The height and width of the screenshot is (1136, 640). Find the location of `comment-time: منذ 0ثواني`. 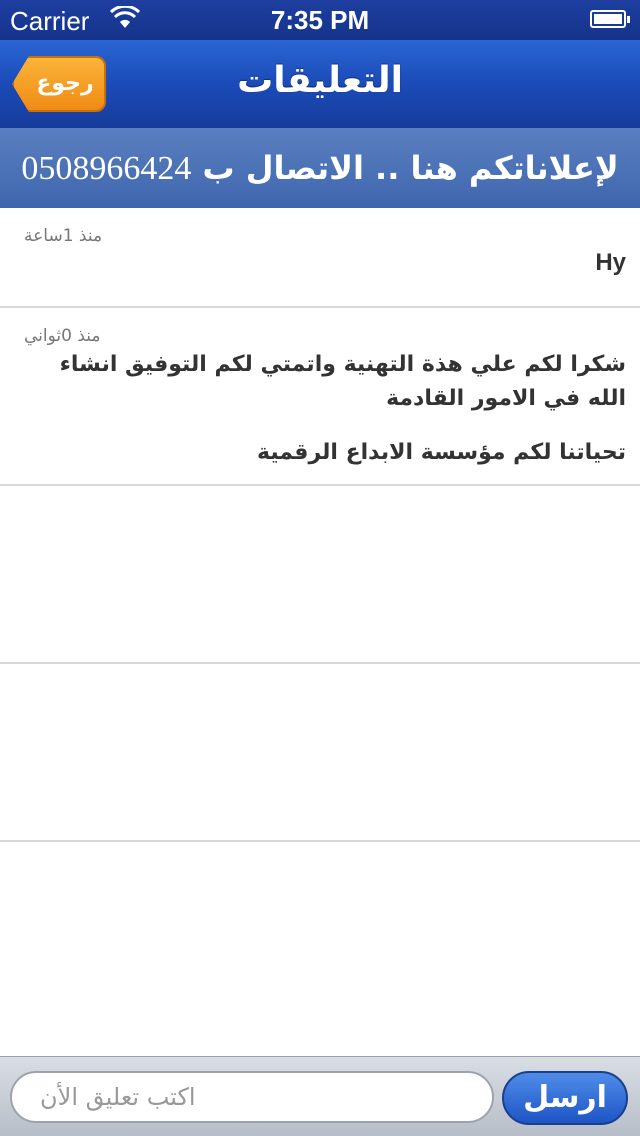

comment-time: منذ 0ثواني is located at coordinates (62, 336).